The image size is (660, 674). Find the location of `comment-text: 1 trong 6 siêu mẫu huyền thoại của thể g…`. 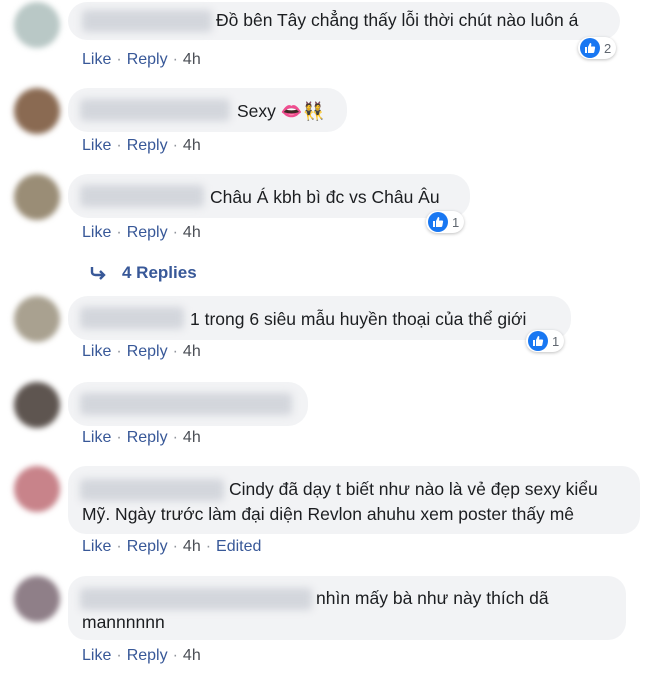

comment-text: 1 trong 6 siêu mẫu huyền thoại của thể g… is located at coordinates (358, 319).